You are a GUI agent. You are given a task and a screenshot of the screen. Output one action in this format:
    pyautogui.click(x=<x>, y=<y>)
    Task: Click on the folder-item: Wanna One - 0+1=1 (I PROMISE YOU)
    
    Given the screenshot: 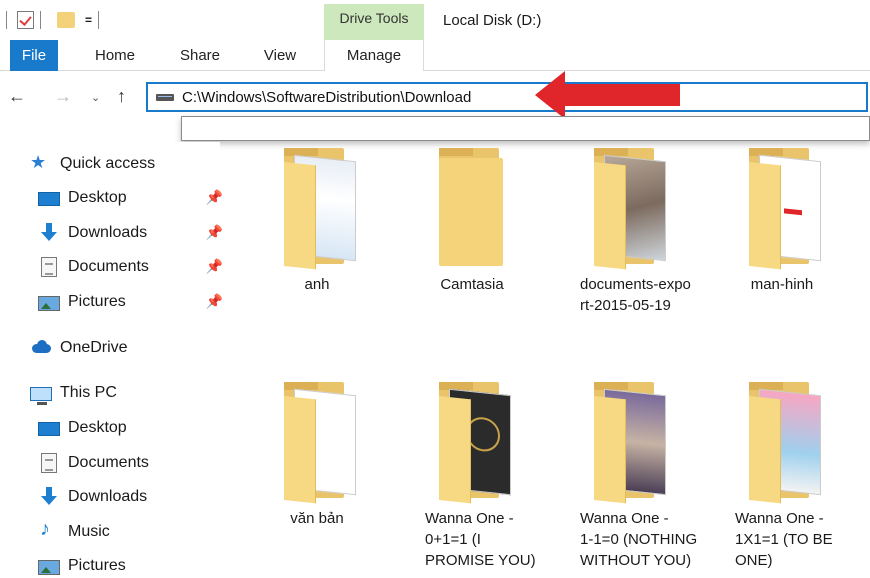 What is the action you would take?
    pyautogui.click(x=472, y=476)
    